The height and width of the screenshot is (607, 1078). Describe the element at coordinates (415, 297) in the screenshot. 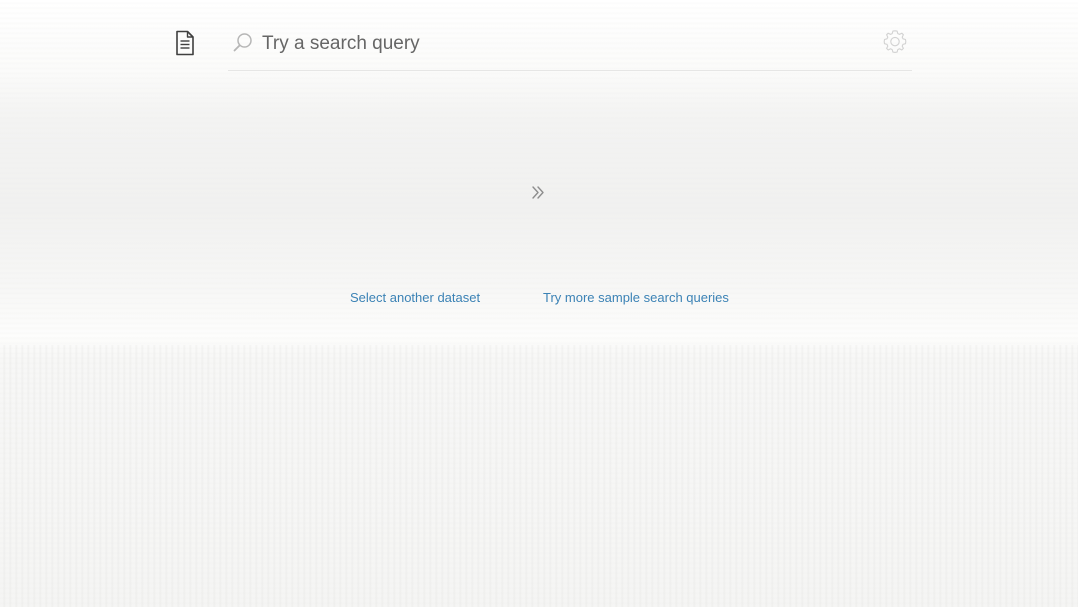

I see `select-dataset-link: Select another dataset` at that location.